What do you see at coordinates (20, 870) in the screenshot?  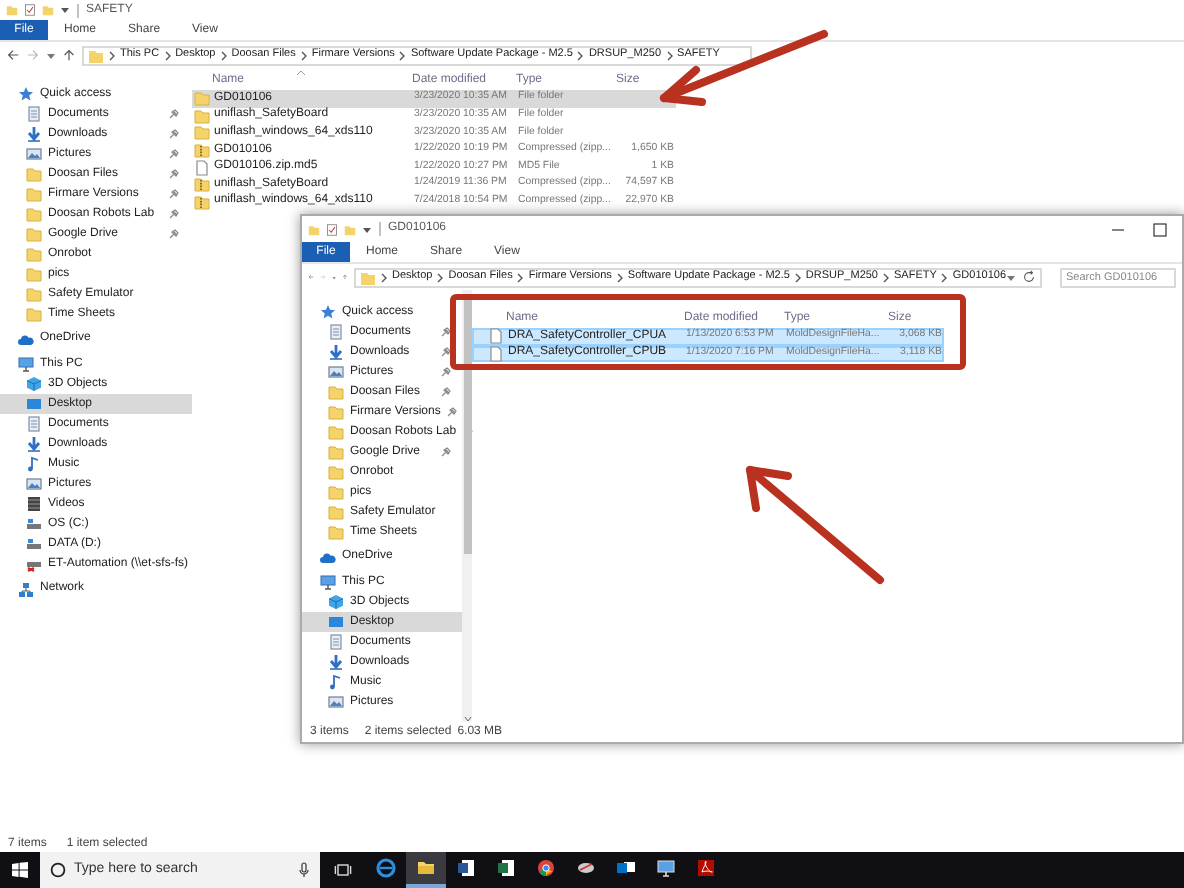 I see `windows-logo-icon` at bounding box center [20, 870].